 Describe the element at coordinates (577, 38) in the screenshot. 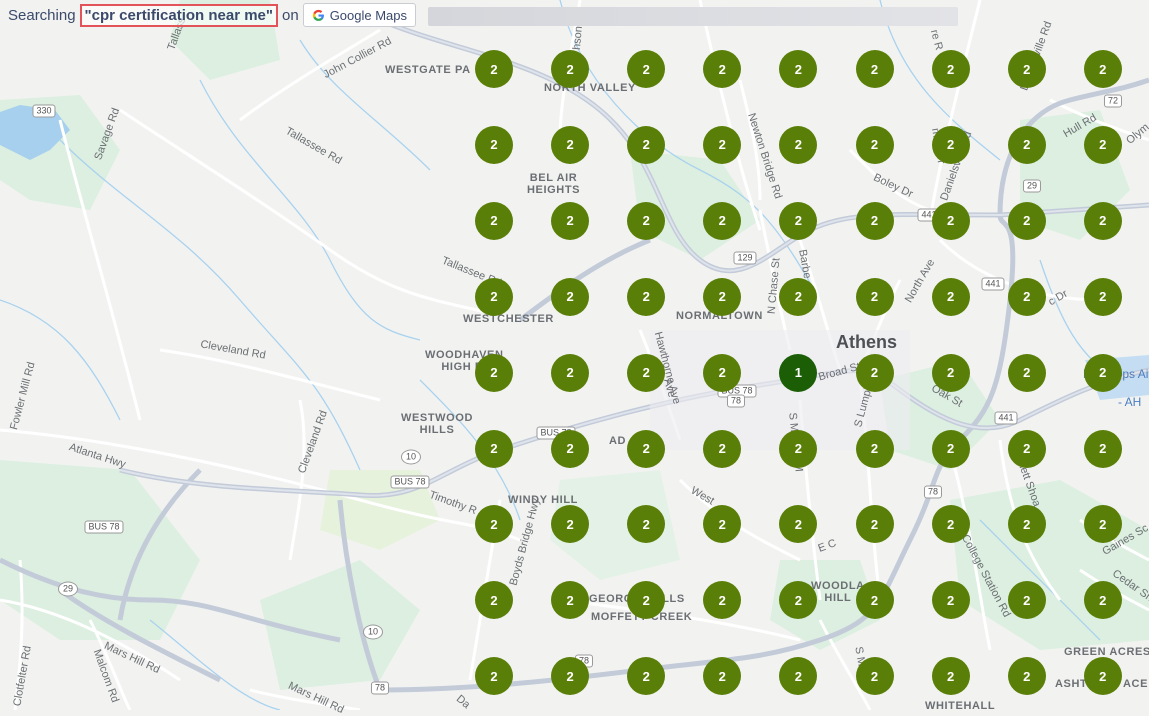

I see `road-label: hson` at that location.